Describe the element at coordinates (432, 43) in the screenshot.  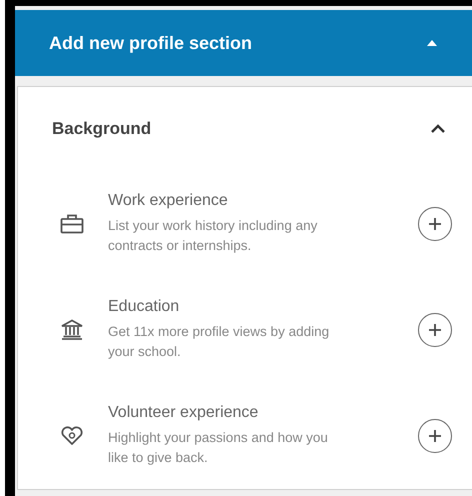
I see `caret-icon` at that location.